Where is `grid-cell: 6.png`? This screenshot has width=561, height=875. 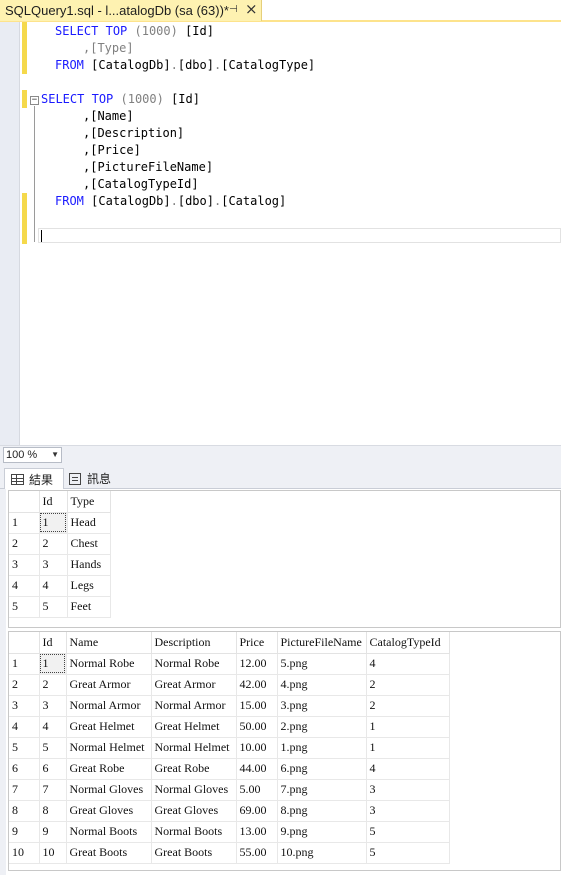
grid-cell: 6.png is located at coordinates (322, 769).